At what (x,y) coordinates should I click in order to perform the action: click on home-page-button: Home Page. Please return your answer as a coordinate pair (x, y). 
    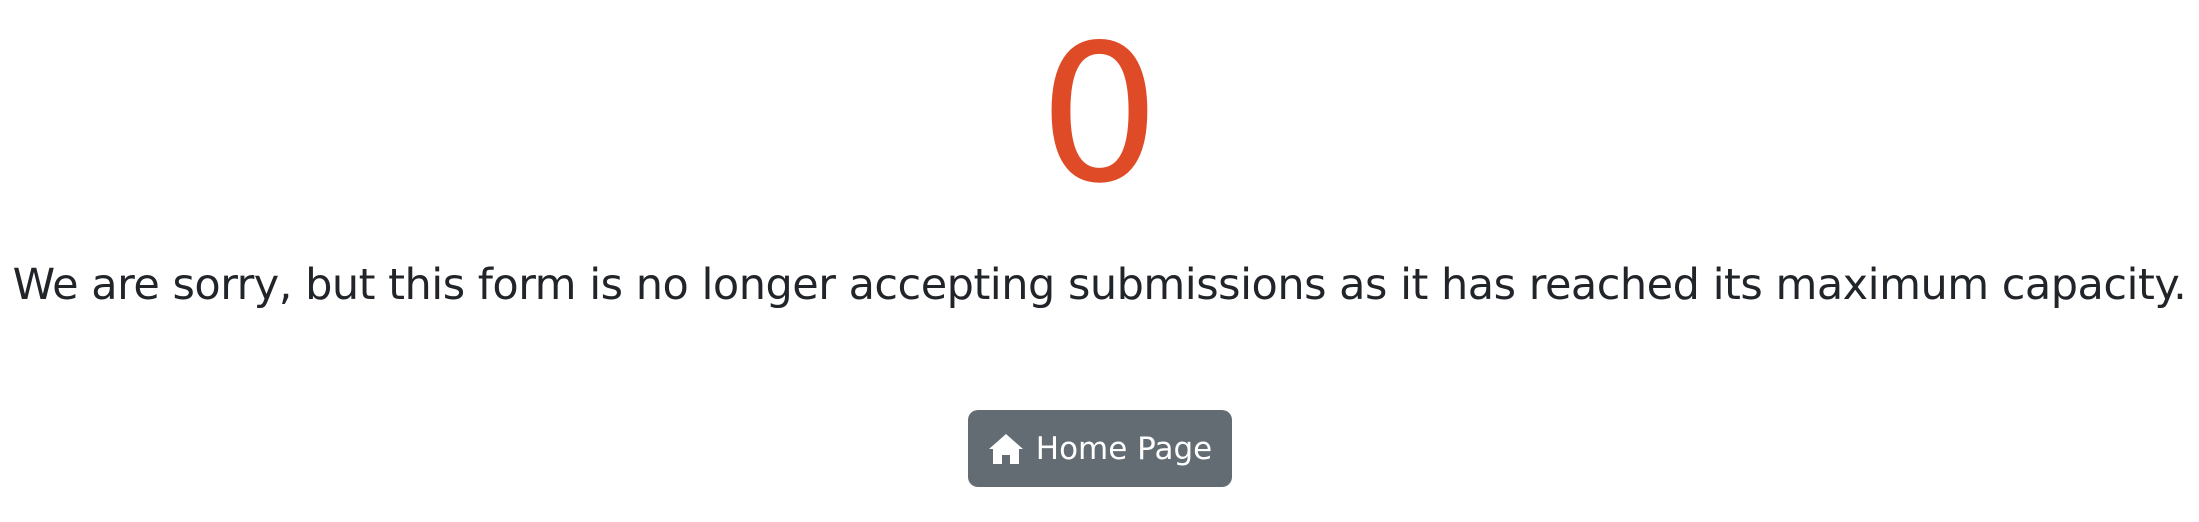
    Looking at the image, I should click on (1100, 448).